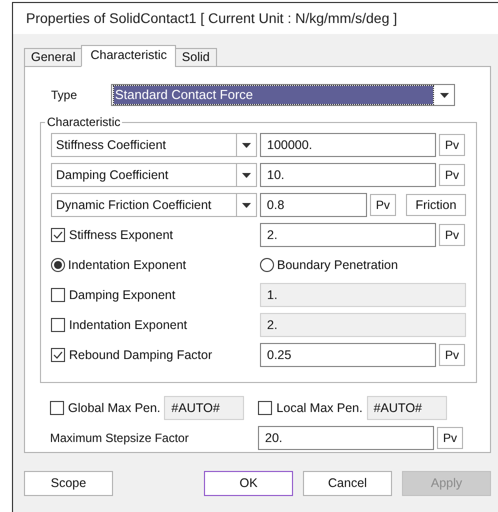 Image resolution: width=498 pixels, height=512 pixels. What do you see at coordinates (128, 325) in the screenshot?
I see `checkbox-label: Indentation Exponent` at bounding box center [128, 325].